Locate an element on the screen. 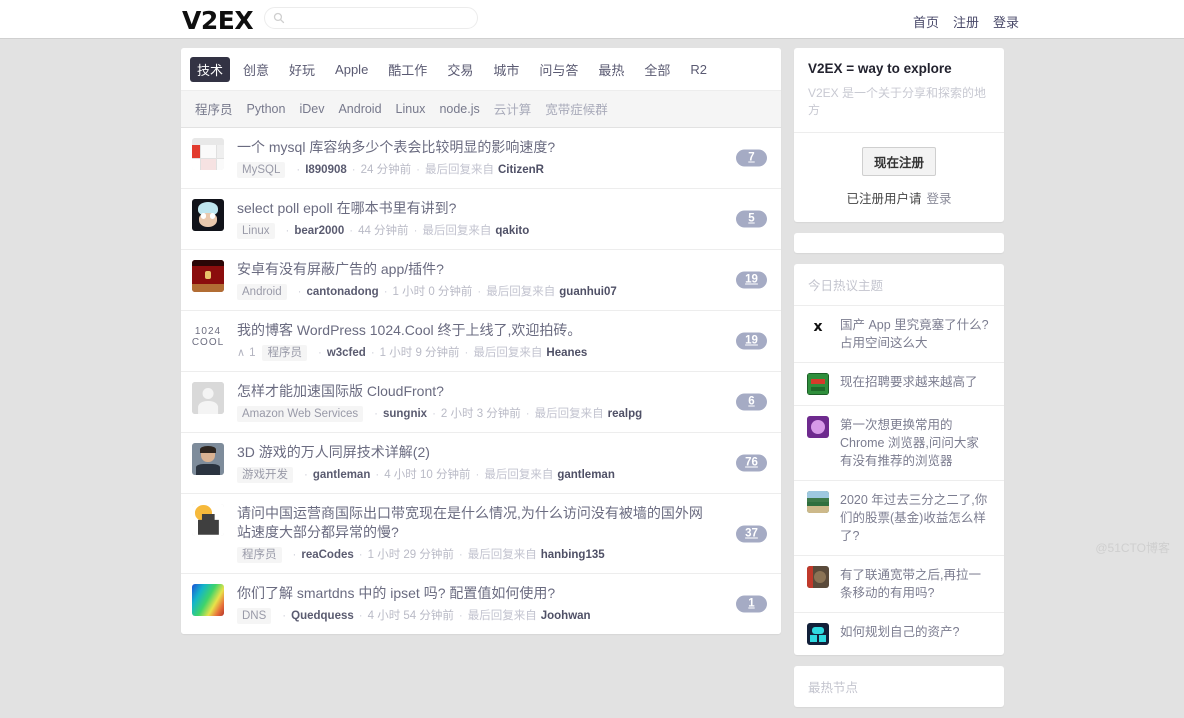  topic-author: sungnix is located at coordinates (405, 414).